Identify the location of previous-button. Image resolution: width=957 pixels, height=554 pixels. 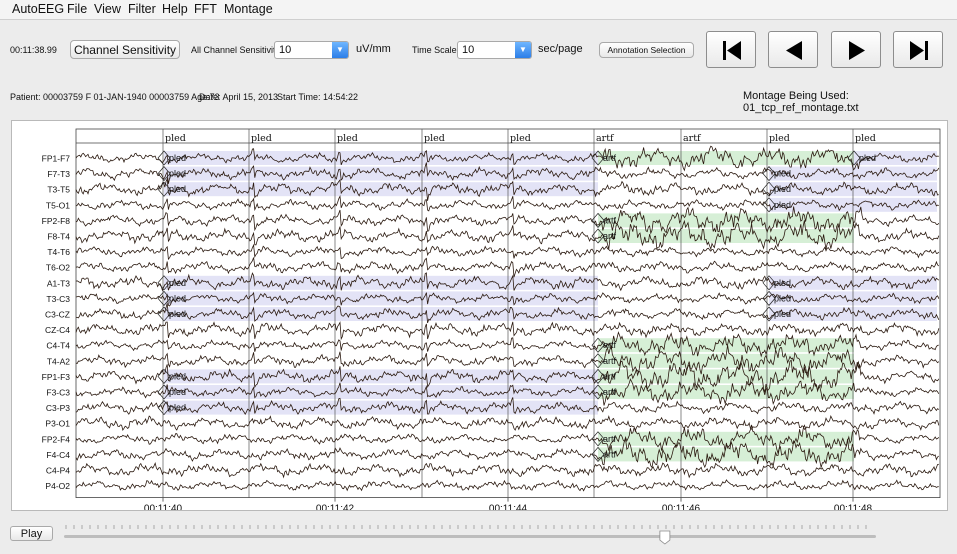
(793, 49).